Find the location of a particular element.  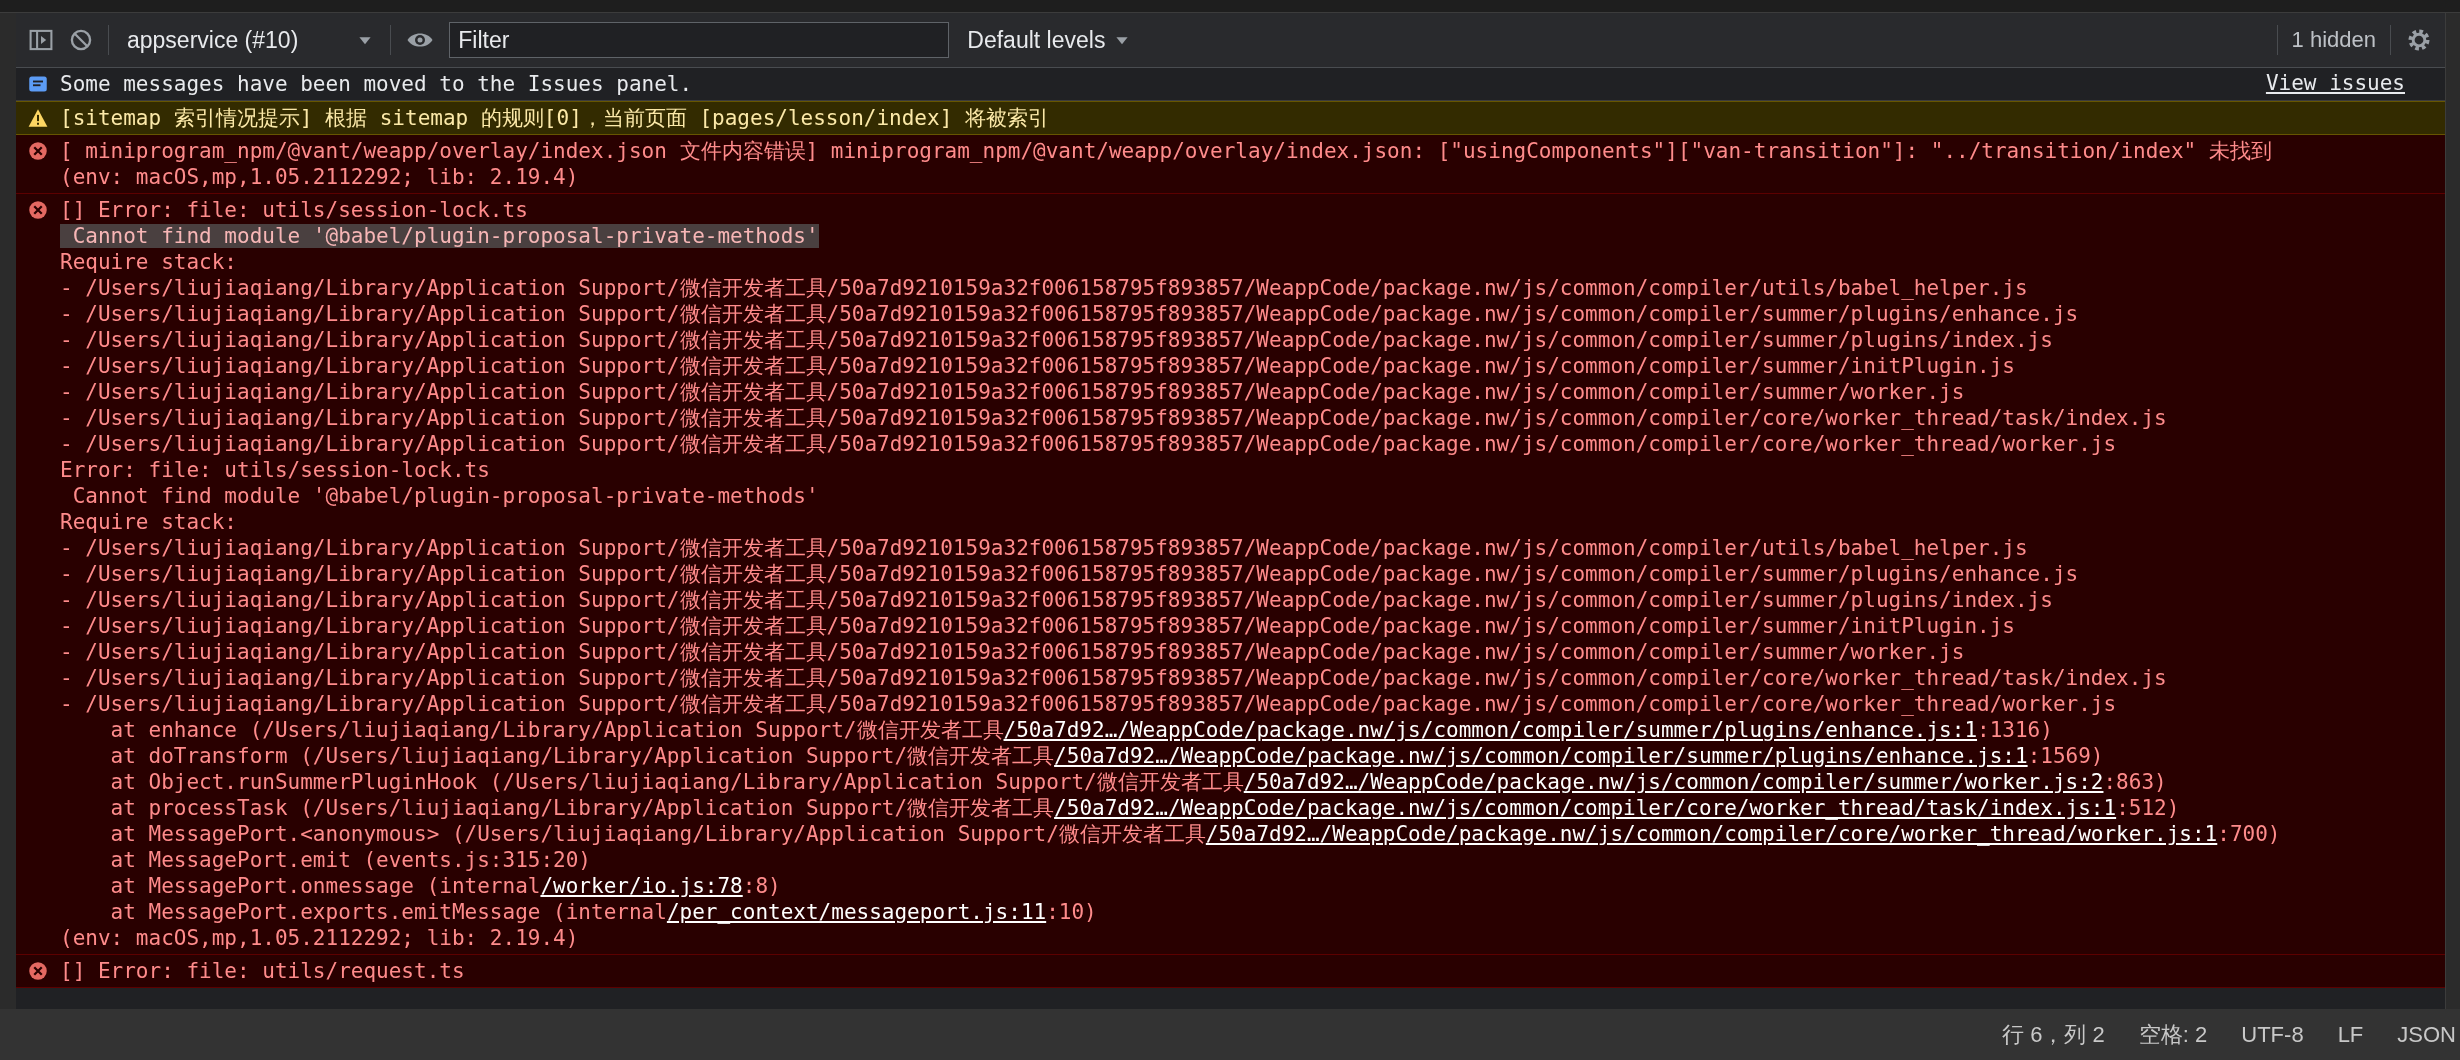

log-line: [] Error: file: utils/request.ts is located at coordinates (263, 971).